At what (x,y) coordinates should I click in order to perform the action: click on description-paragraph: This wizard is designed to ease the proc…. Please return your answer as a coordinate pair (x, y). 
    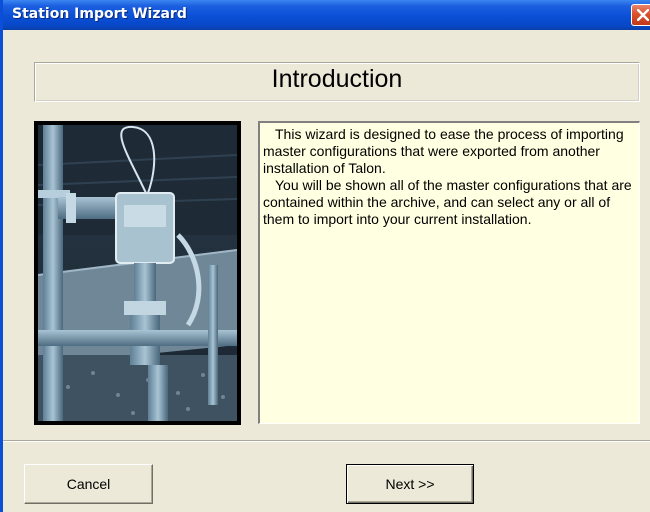
    Looking at the image, I should click on (443, 151).